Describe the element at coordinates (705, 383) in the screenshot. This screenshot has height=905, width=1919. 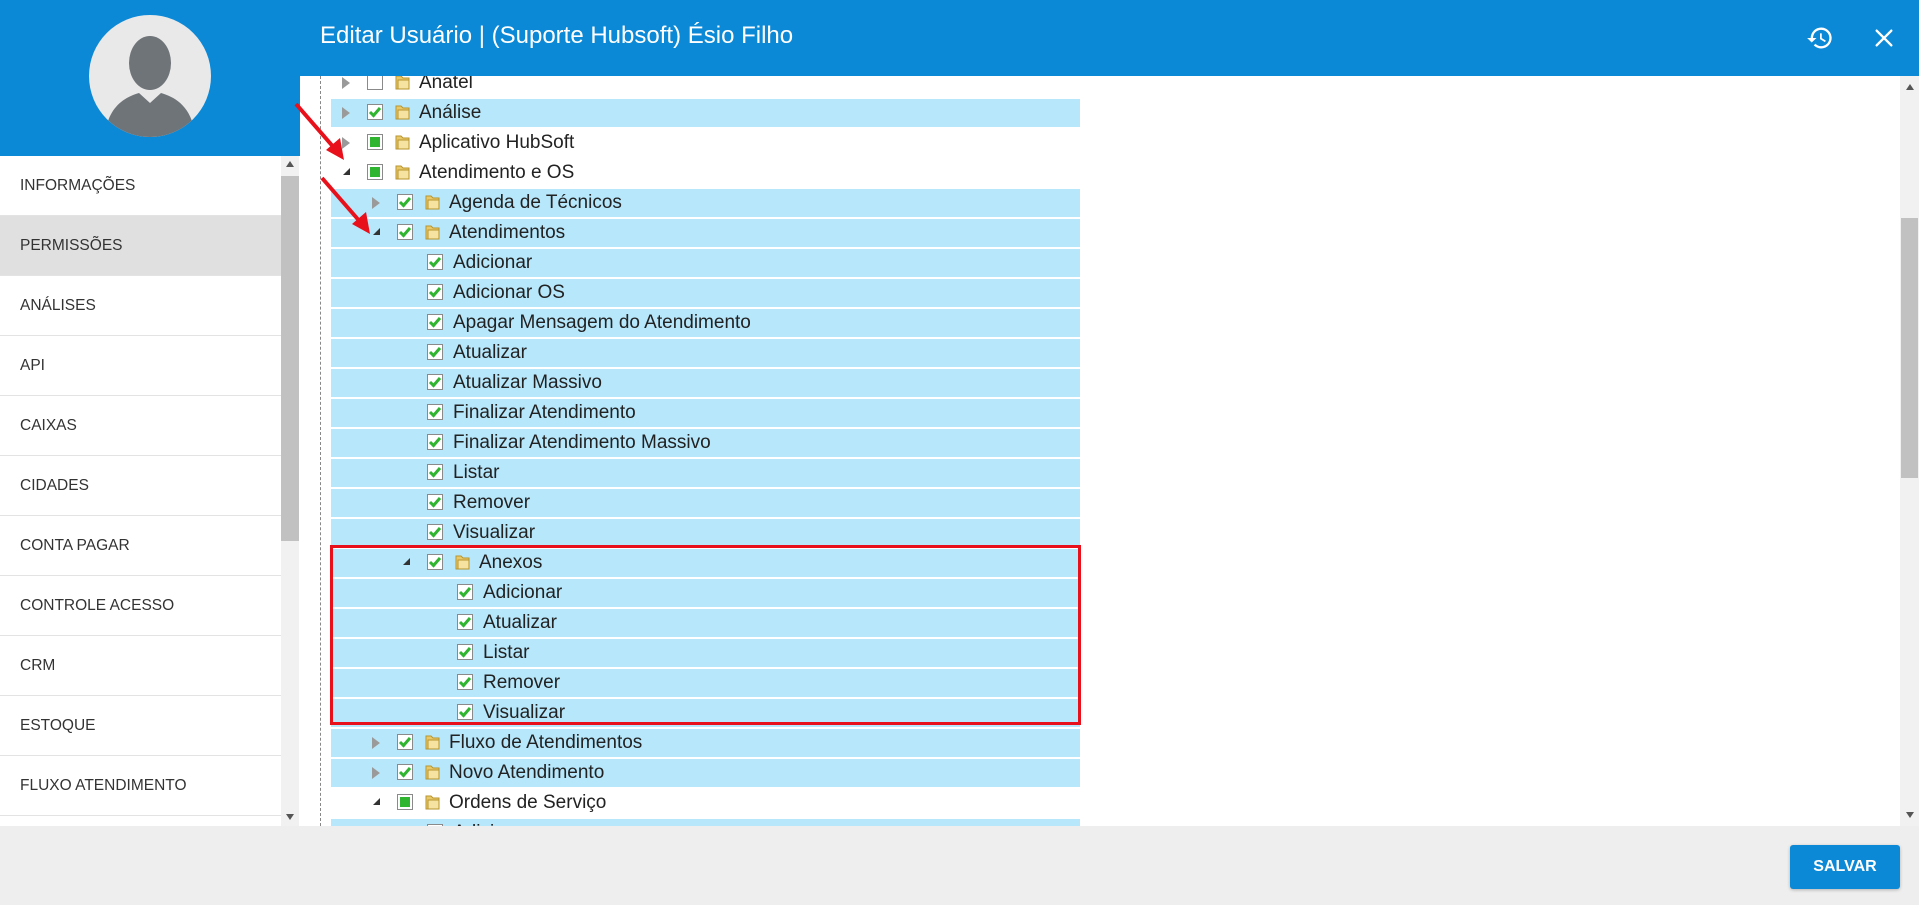
I see `tree-node: Atualizar Massivo` at that location.